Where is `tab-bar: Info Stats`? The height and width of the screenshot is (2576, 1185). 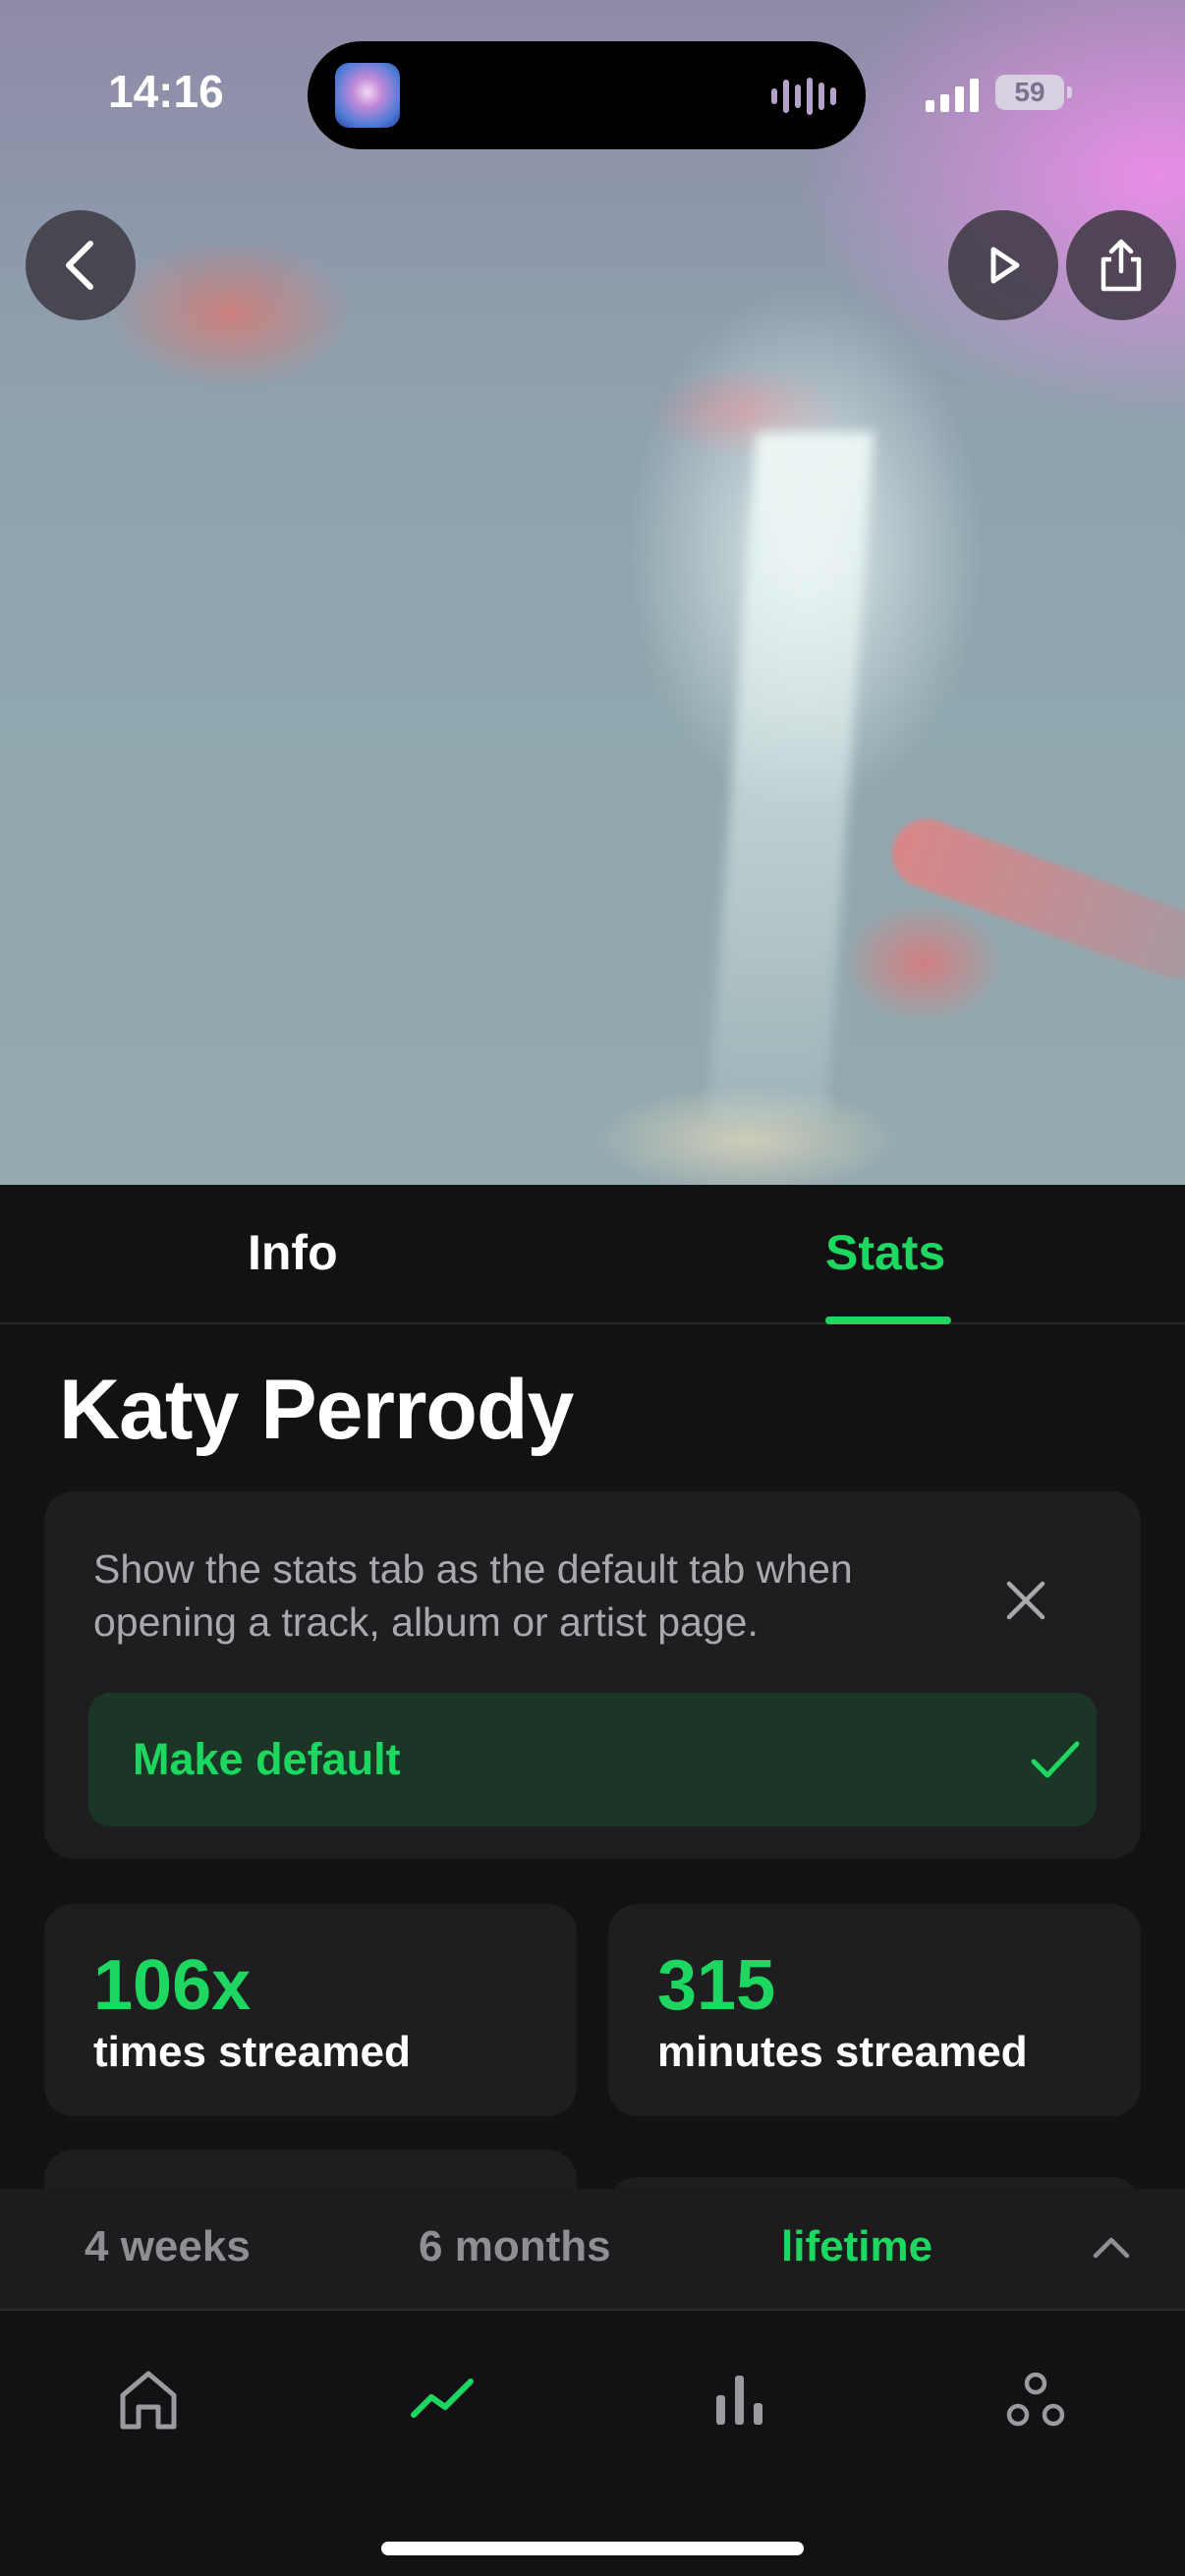 tab-bar: Info Stats is located at coordinates (592, 1254).